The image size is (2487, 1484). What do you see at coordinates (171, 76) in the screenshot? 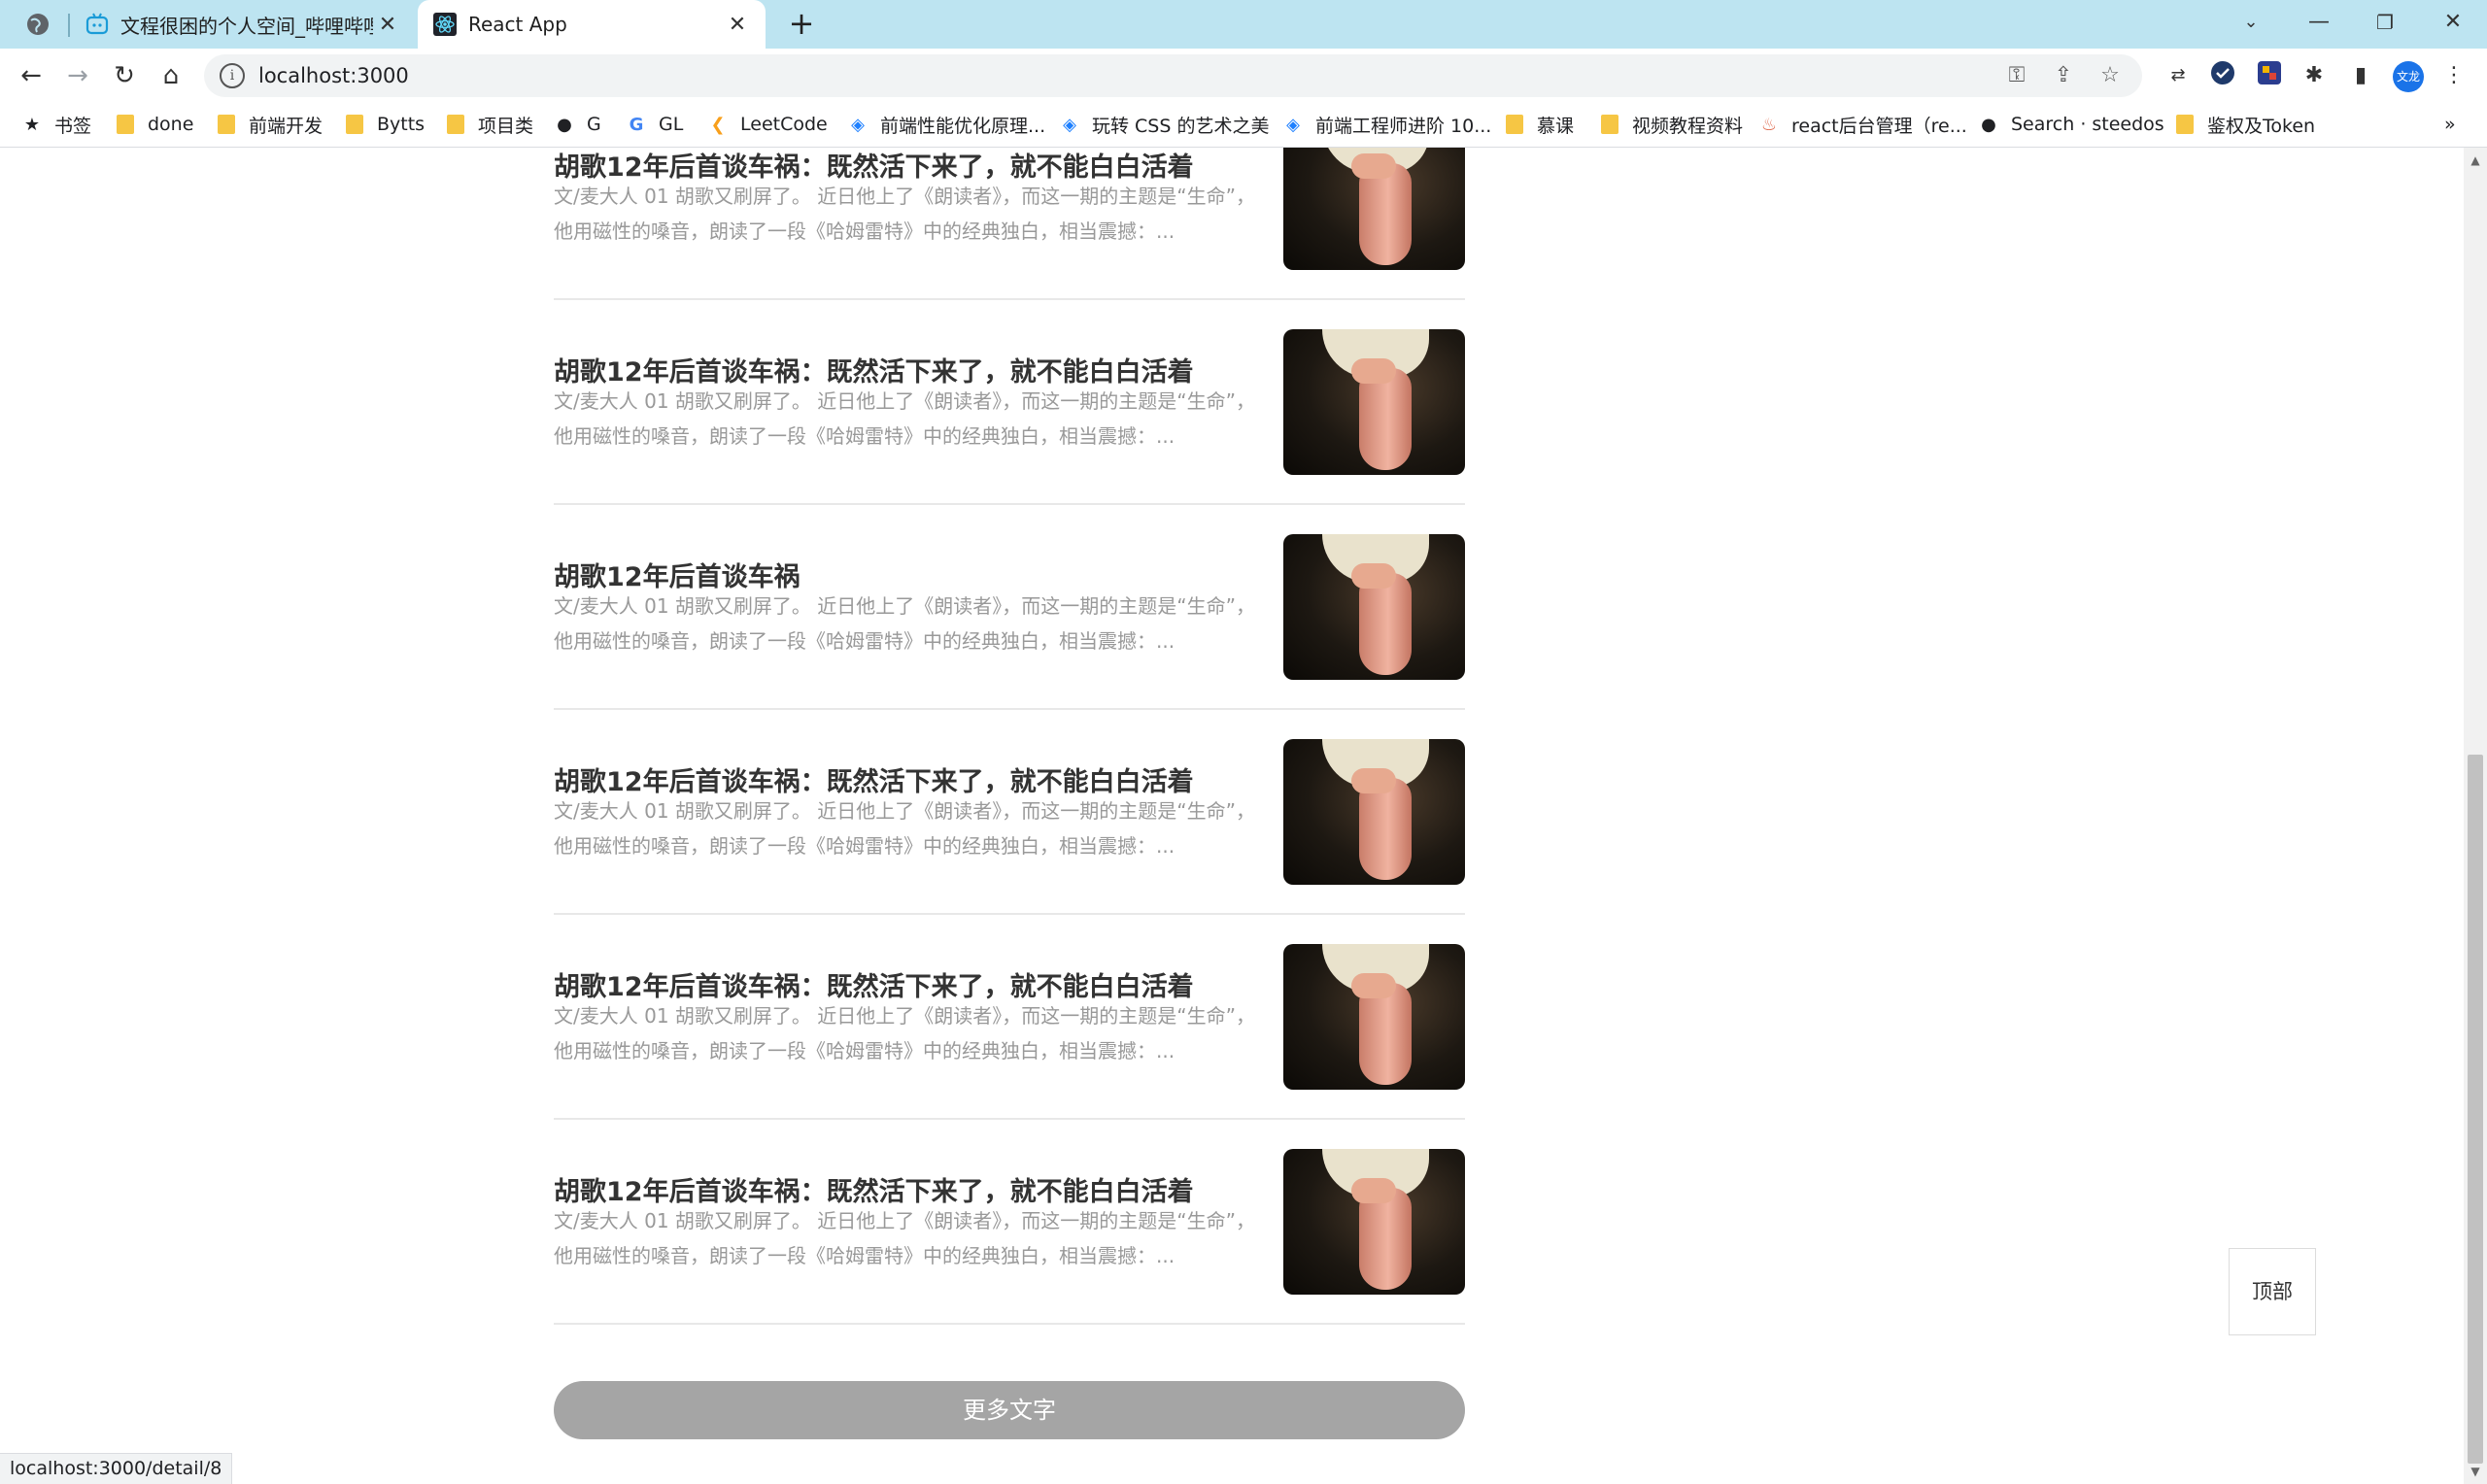
I see `home-icon: ⌂` at bounding box center [171, 76].